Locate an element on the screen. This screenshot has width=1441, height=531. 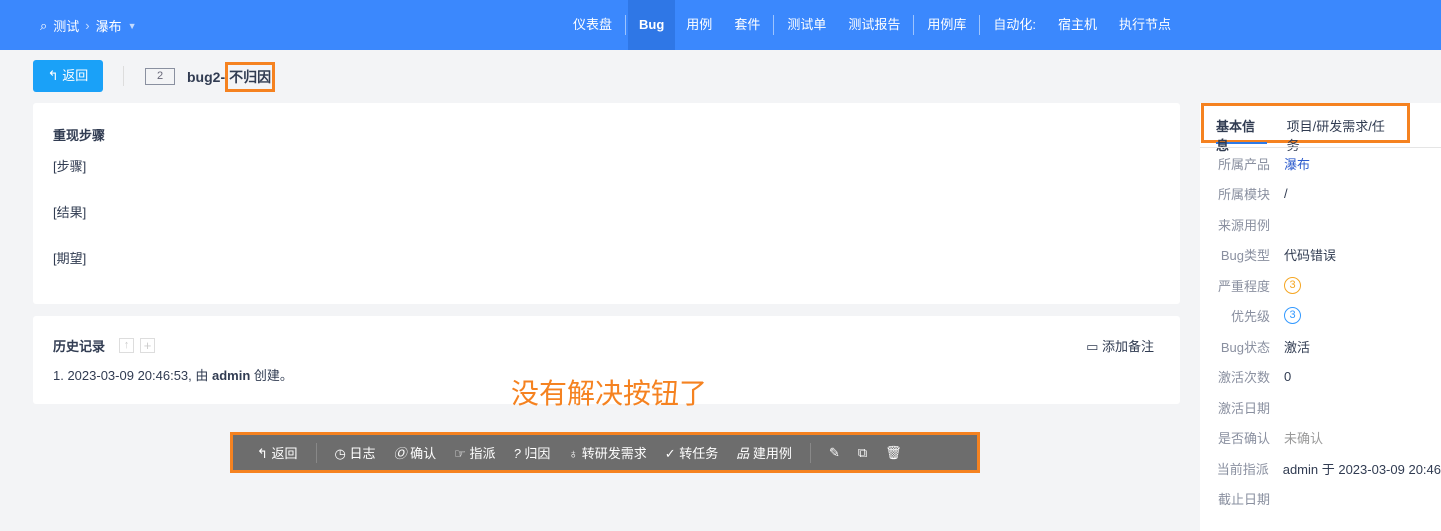
entry-suffix: 创建。 is located at coordinates (271, 375).